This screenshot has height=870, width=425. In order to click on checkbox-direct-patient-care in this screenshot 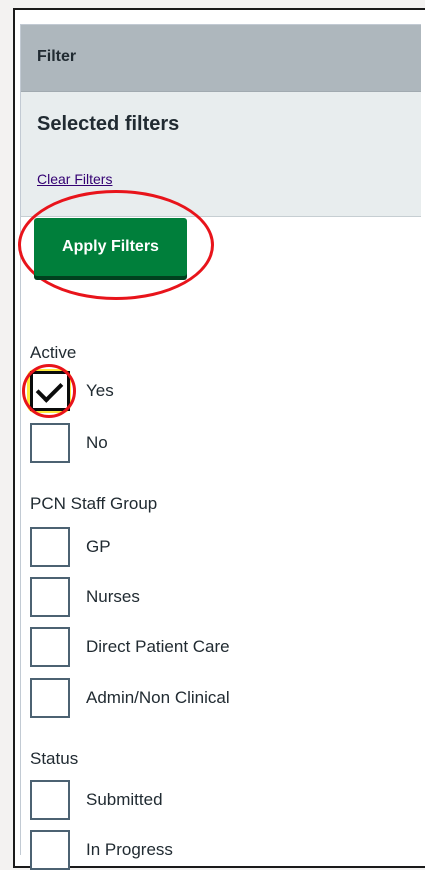, I will do `click(50, 647)`.